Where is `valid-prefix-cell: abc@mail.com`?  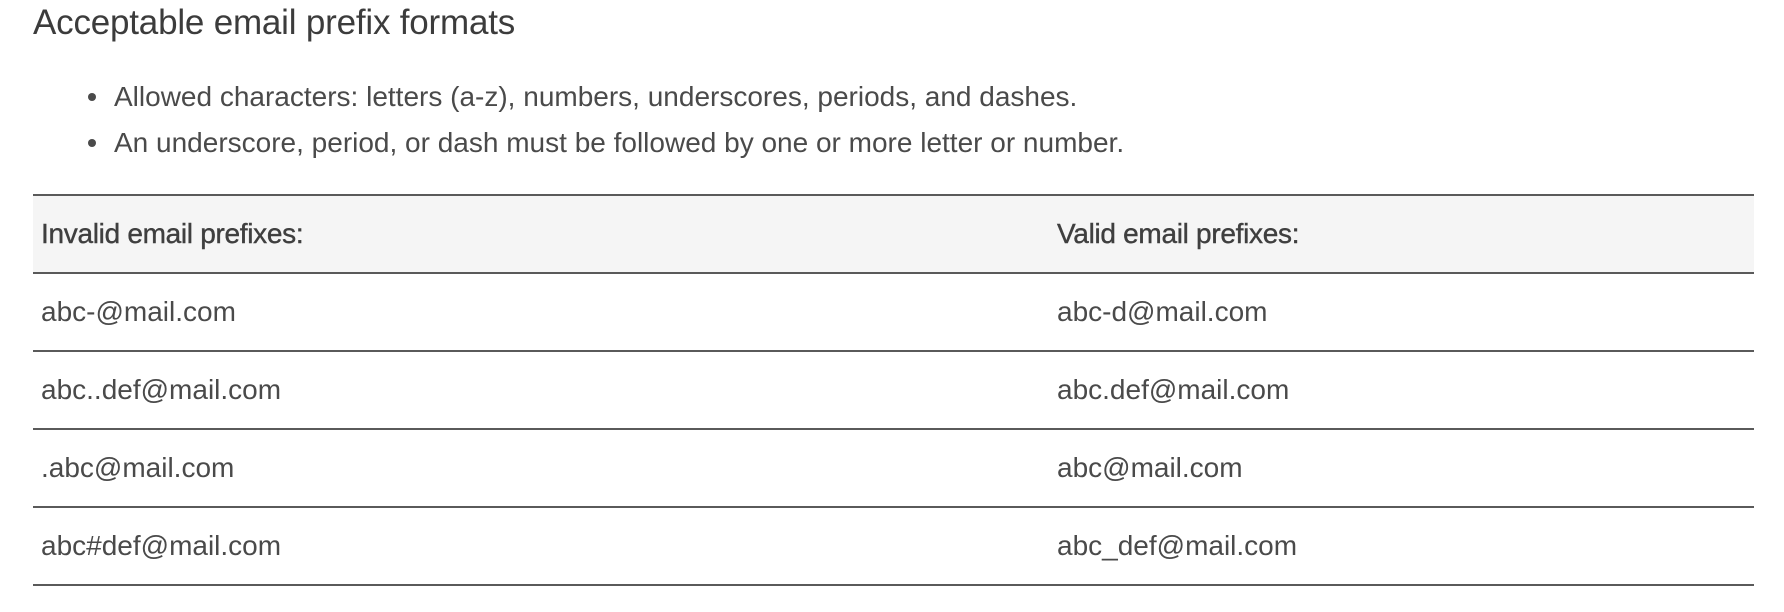
valid-prefix-cell: abc@mail.com is located at coordinates (1150, 467).